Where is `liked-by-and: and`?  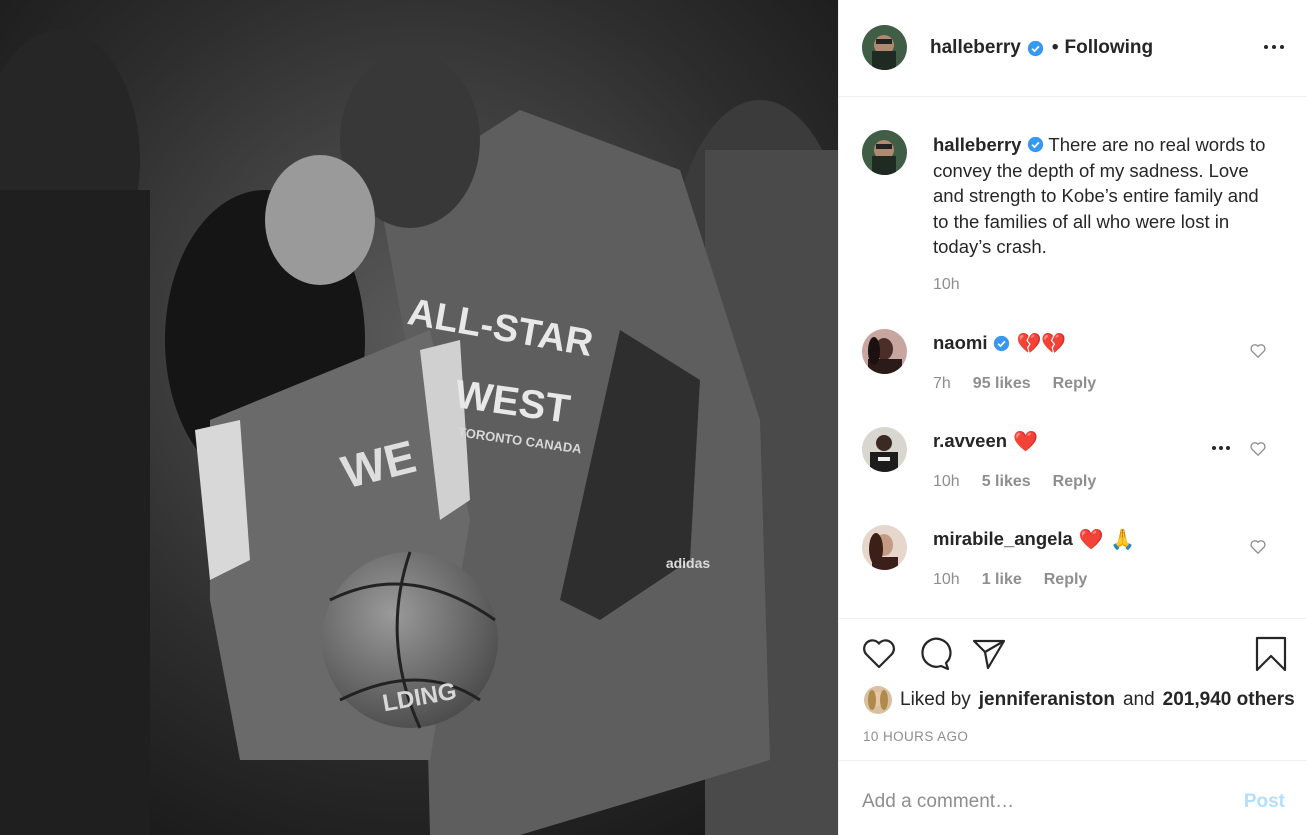
liked-by-and: and is located at coordinates (1138, 699).